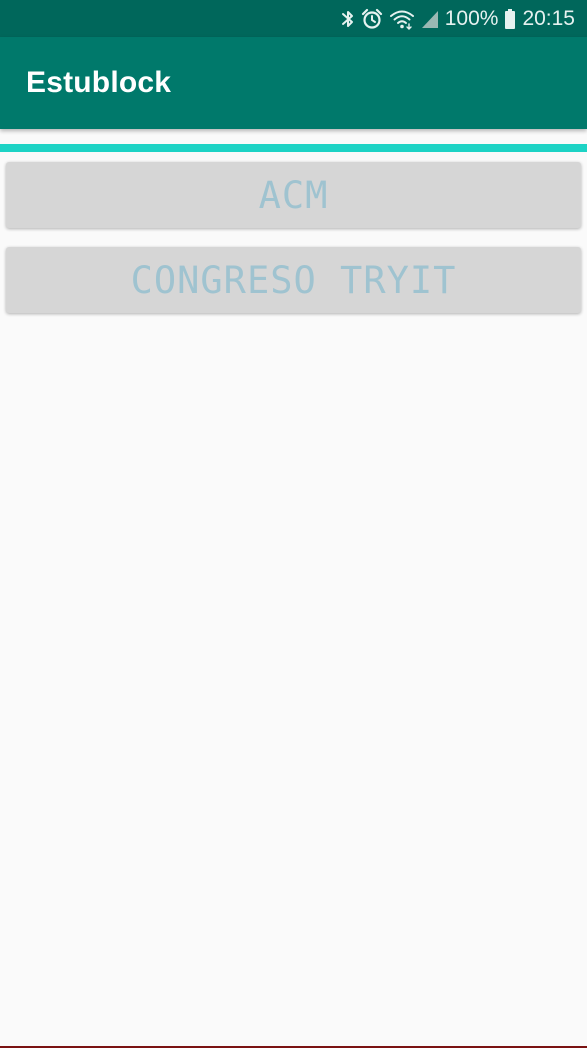  Describe the element at coordinates (293, 83) in the screenshot. I see `app-bar: Estublock` at that location.